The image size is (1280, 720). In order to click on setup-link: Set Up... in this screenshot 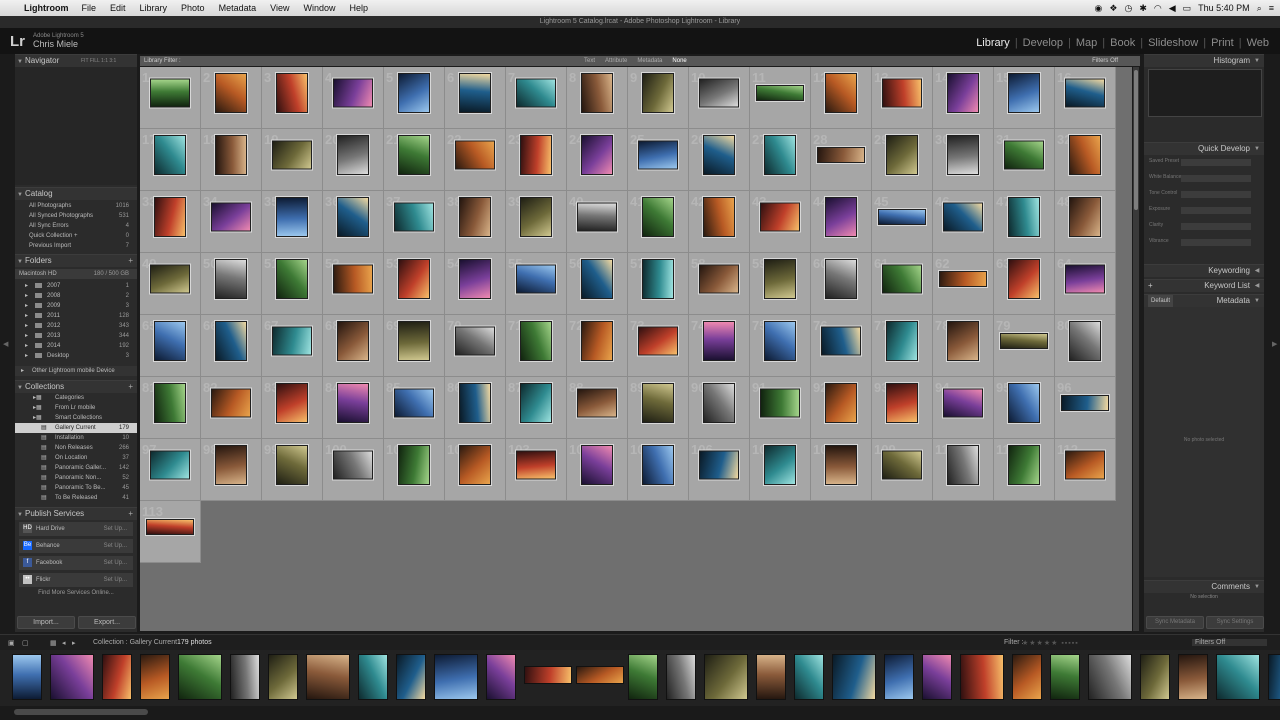, I will do `click(115, 563)`.